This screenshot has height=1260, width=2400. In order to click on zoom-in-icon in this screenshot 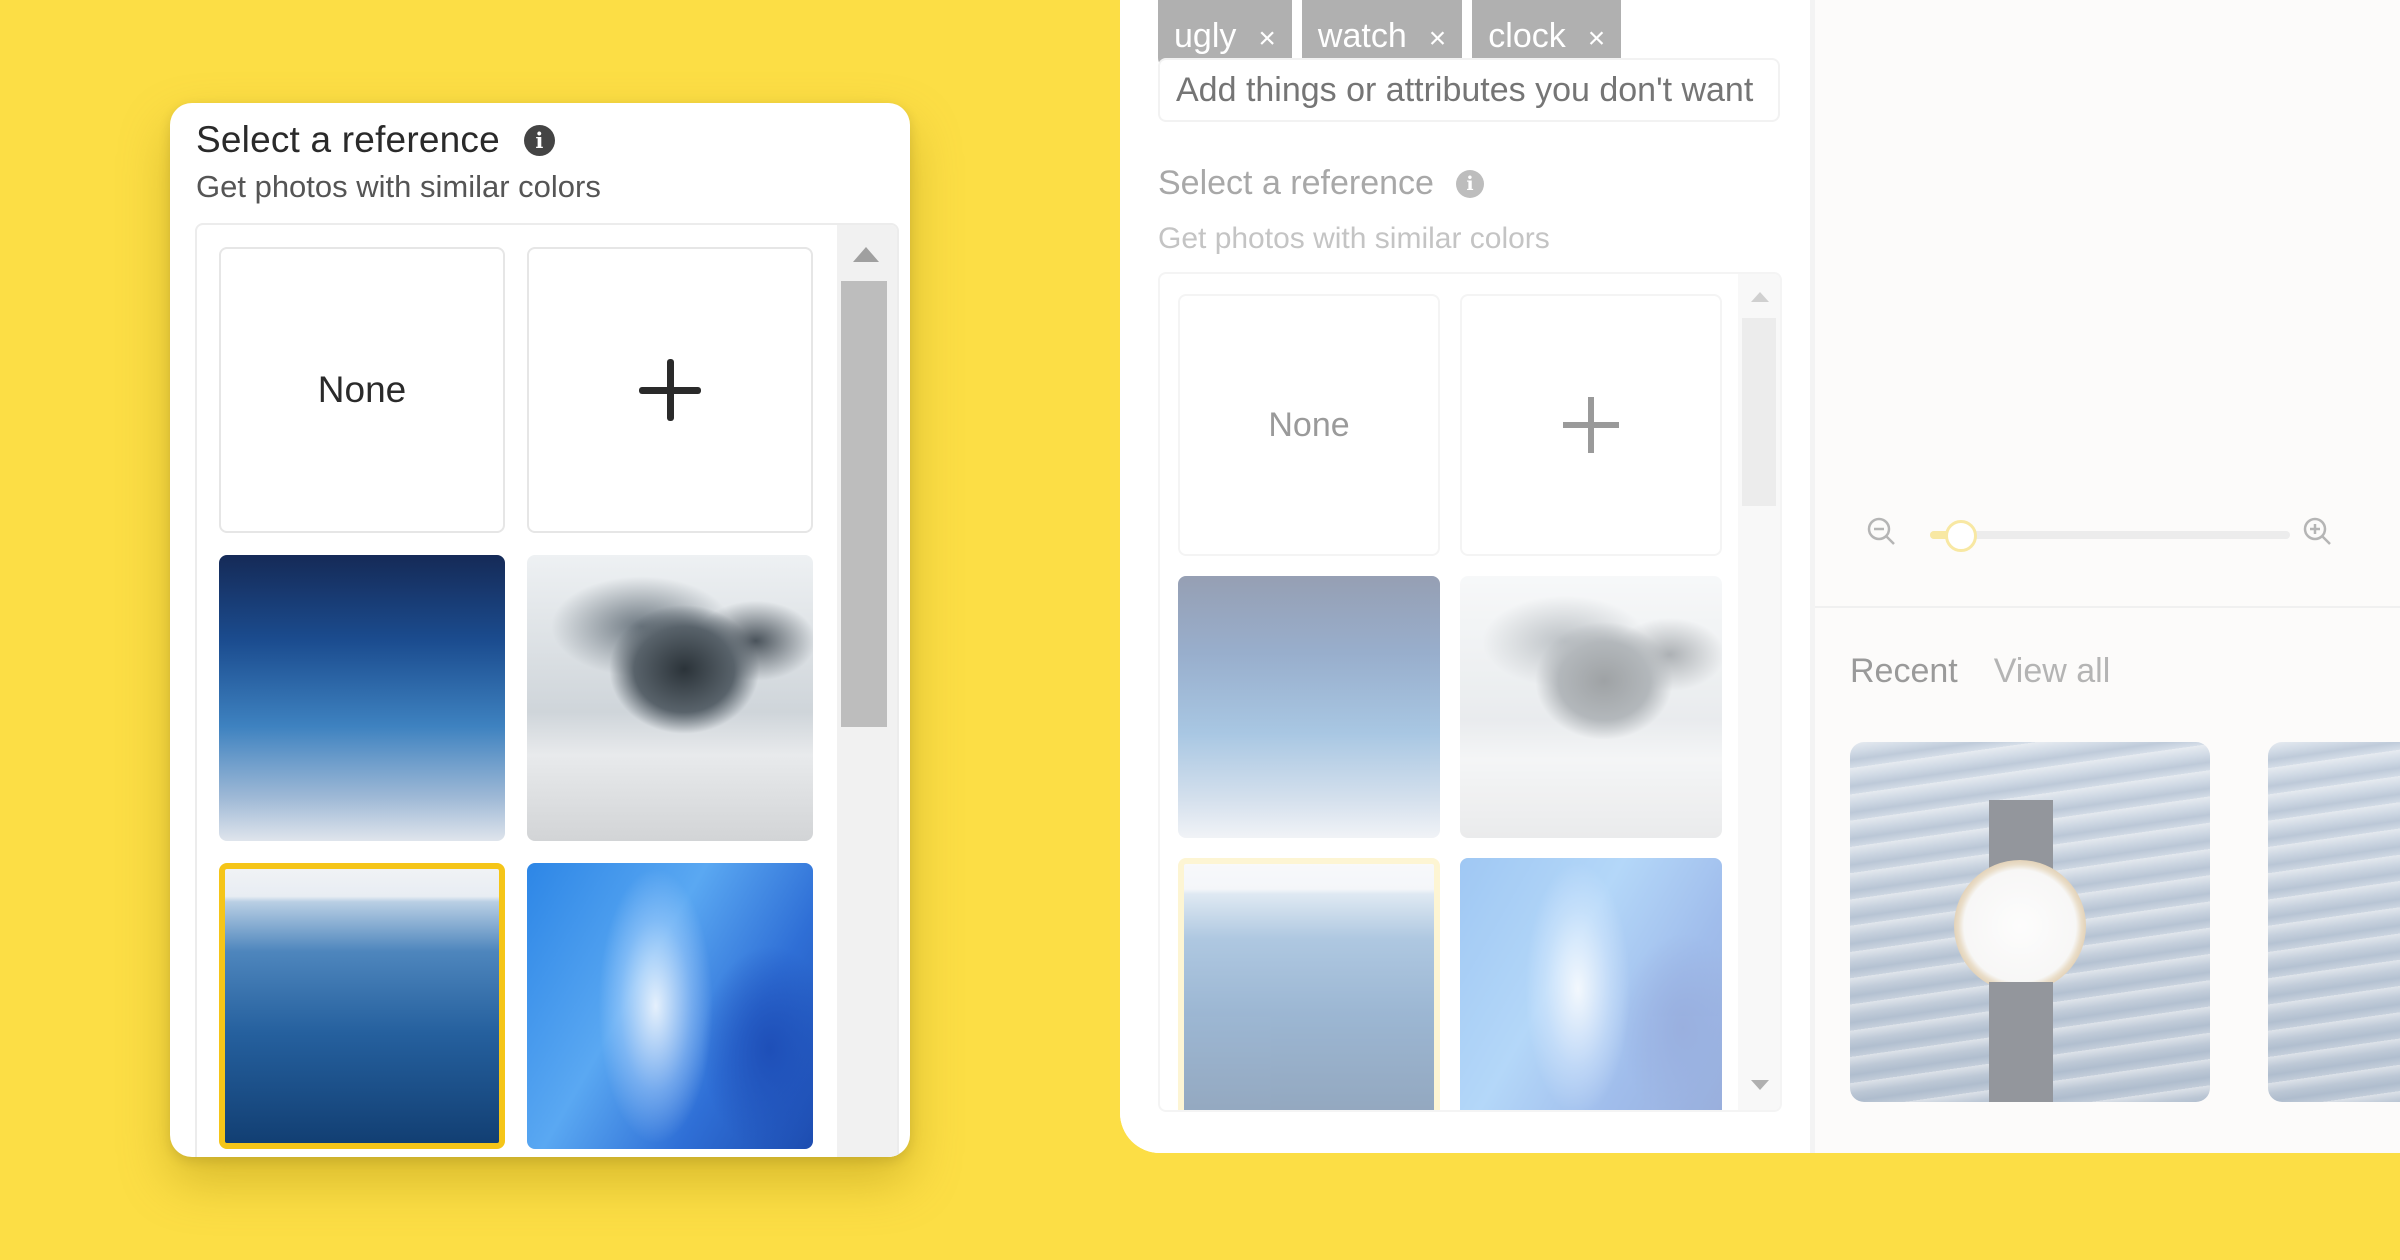, I will do `click(2317, 531)`.